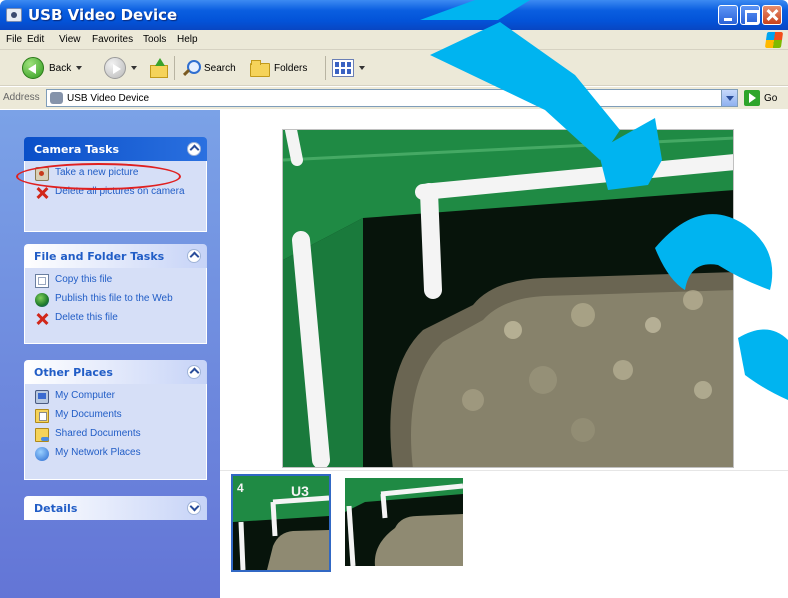  I want to click on forward-button, so click(120, 68).